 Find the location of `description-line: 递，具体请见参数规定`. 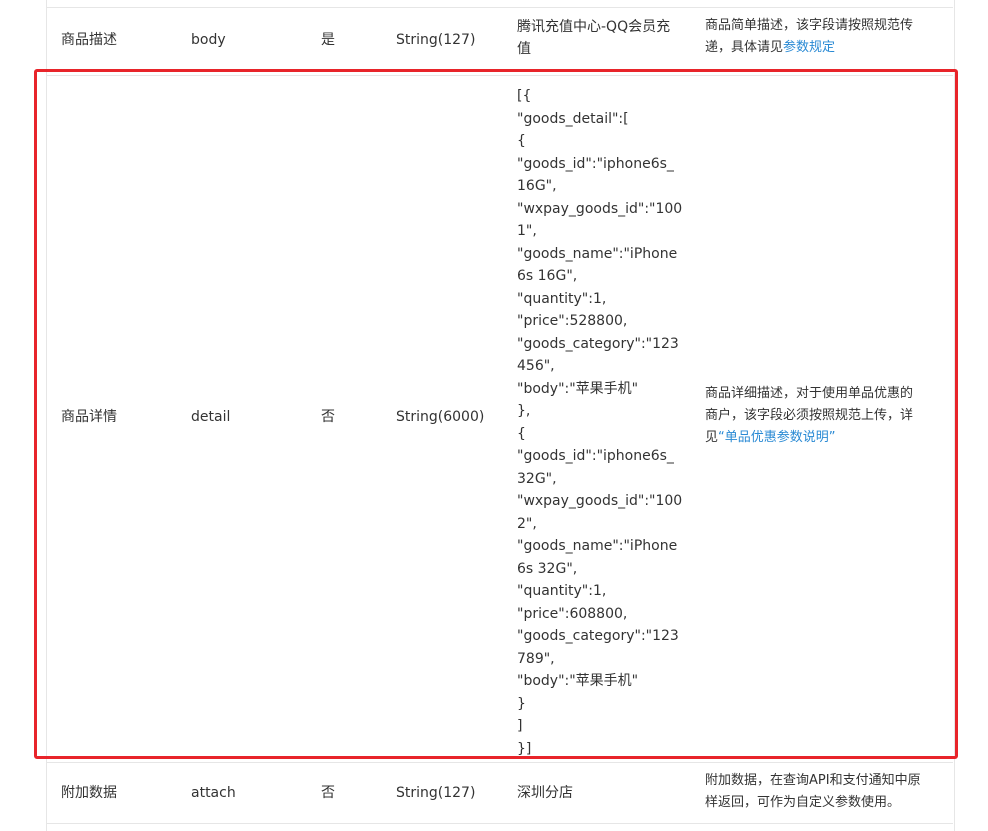

description-line: 递，具体请见参数规定 is located at coordinates (821, 48).